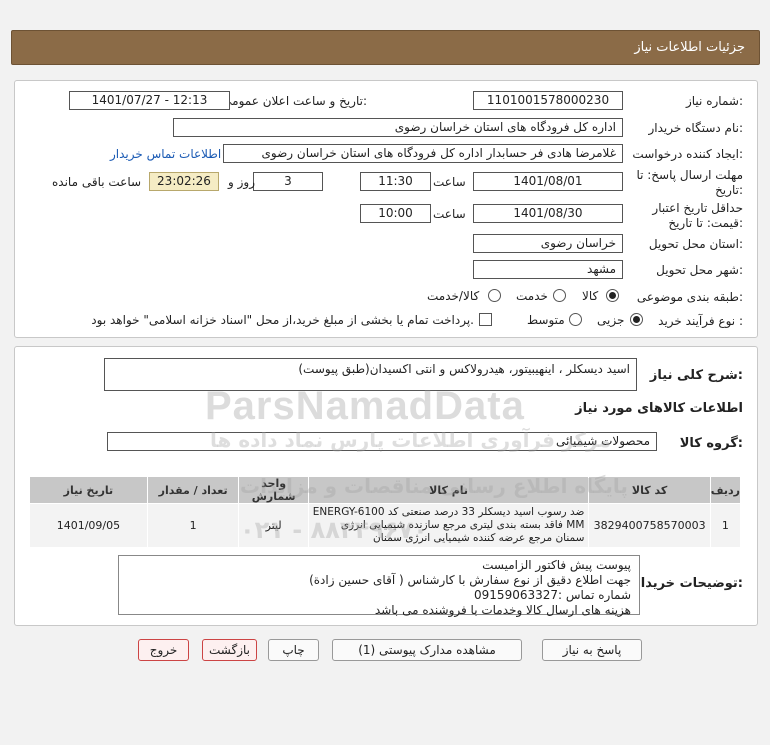 The image size is (770, 745). Describe the element at coordinates (636, 319) in the screenshot. I see `process-radio-minor` at that location.